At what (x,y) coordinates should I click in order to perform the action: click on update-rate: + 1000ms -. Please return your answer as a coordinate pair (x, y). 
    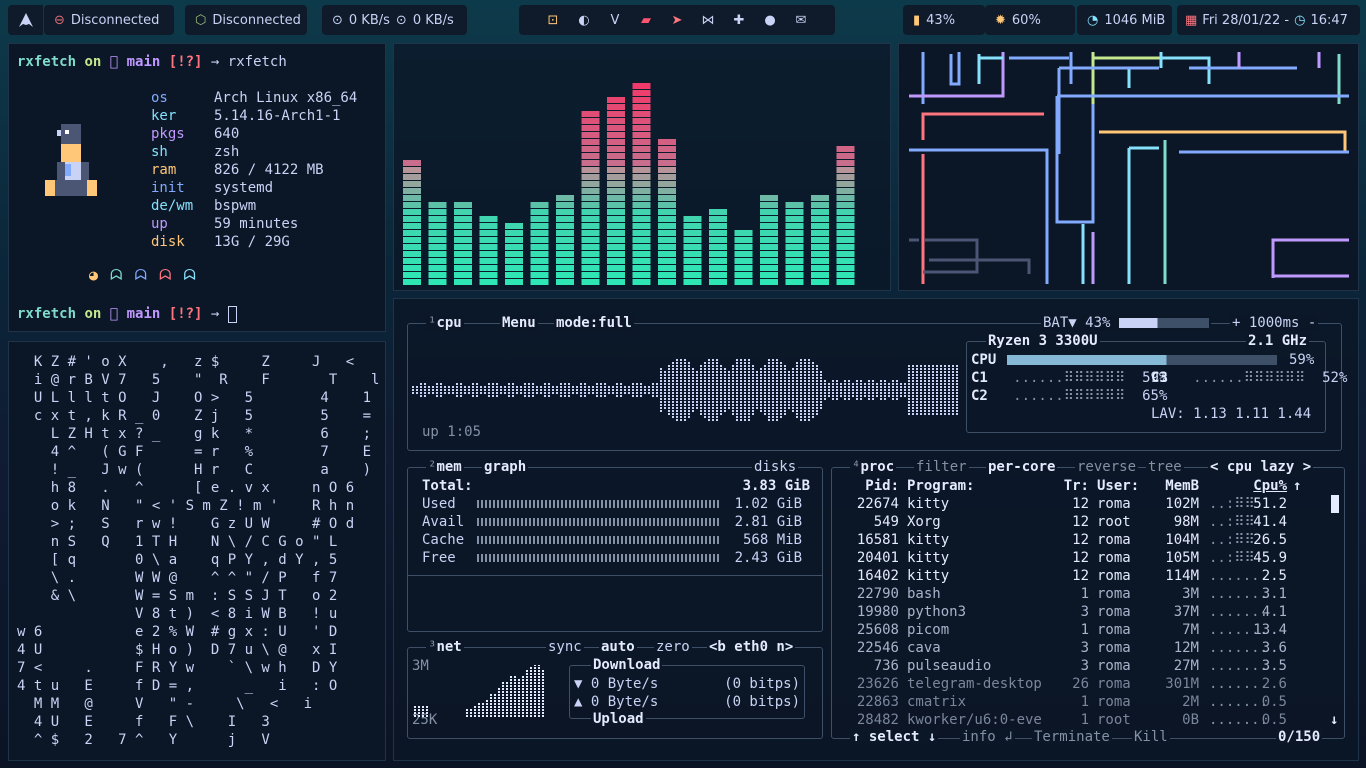
    Looking at the image, I should click on (1274, 323).